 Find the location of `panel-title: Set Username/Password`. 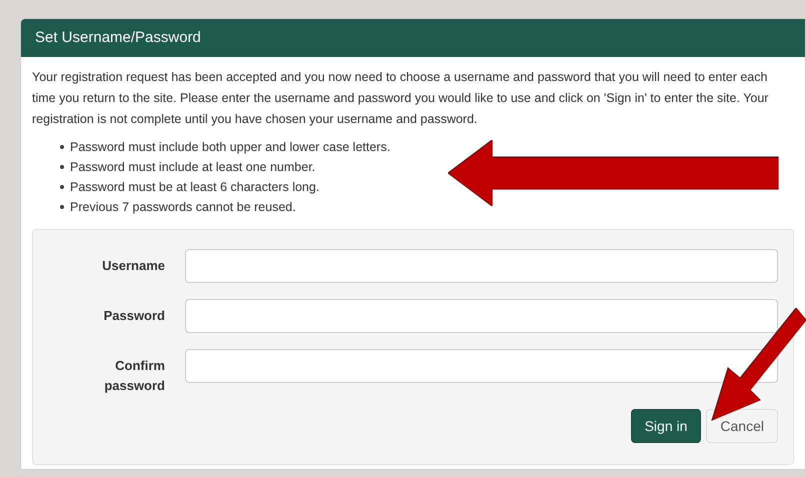

panel-title: Set Username/Password is located at coordinates (118, 38).